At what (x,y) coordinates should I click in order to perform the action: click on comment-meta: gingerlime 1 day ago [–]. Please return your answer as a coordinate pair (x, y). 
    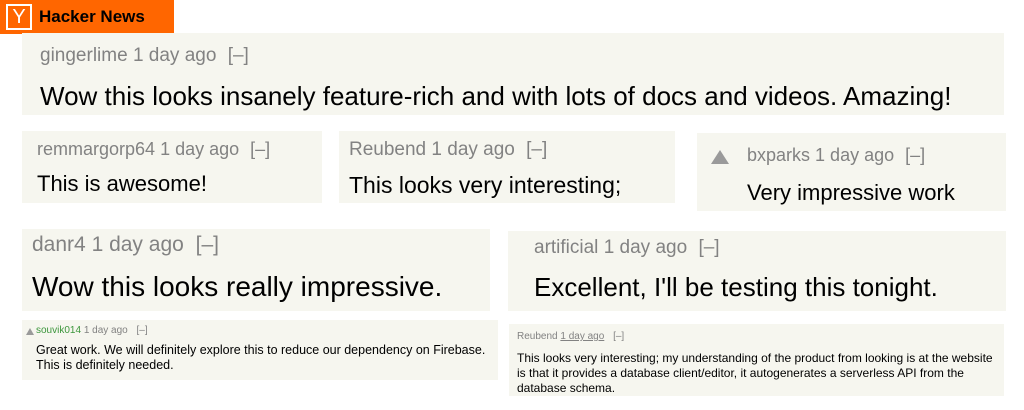
    Looking at the image, I should click on (522, 56).